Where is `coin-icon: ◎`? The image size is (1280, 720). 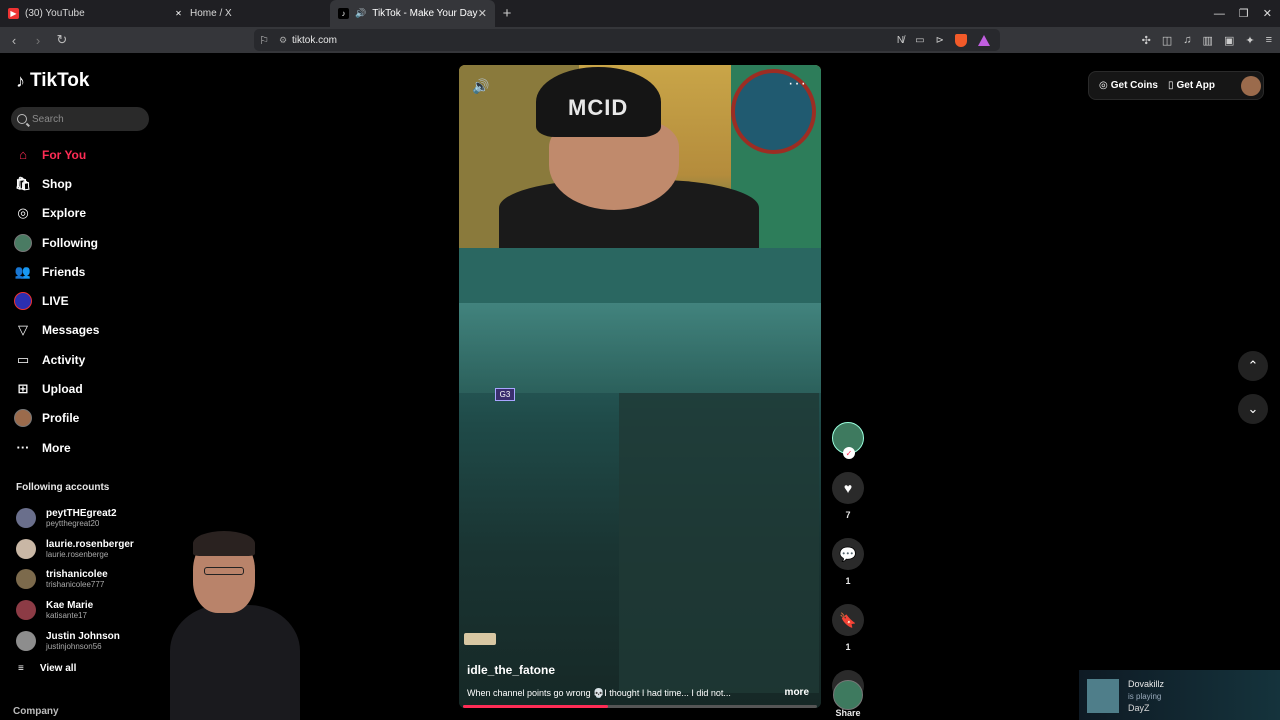 coin-icon: ◎ is located at coordinates (1103, 85).